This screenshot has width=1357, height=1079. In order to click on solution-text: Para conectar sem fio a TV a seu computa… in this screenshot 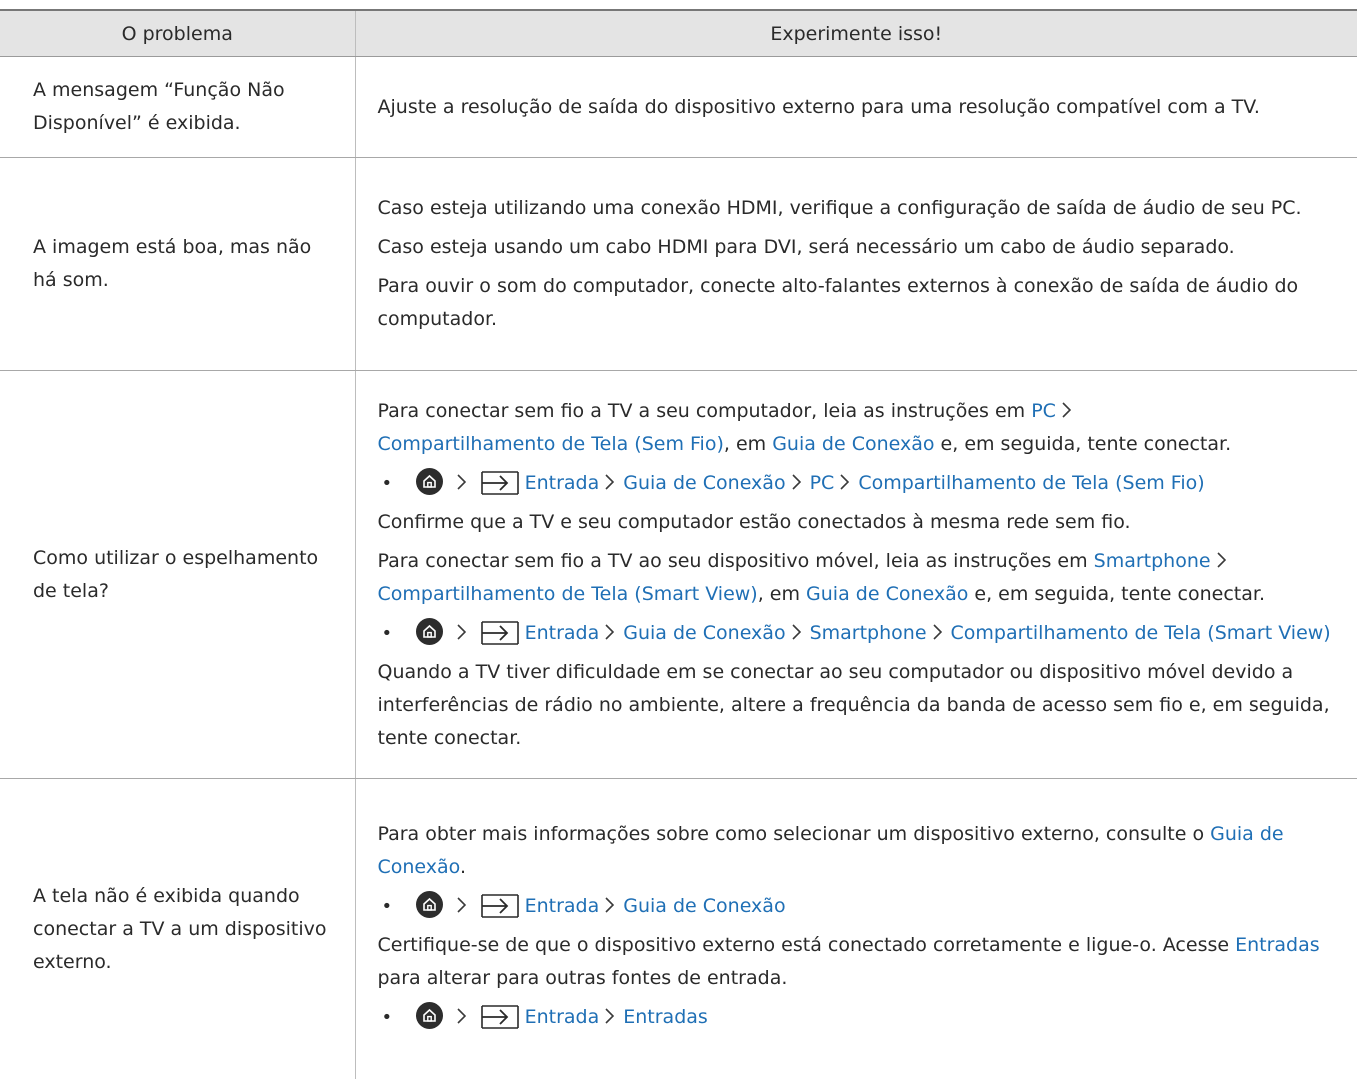, I will do `click(862, 428)`.